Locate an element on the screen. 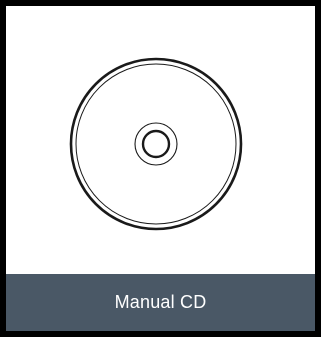  cd-center-hole is located at coordinates (156, 144).